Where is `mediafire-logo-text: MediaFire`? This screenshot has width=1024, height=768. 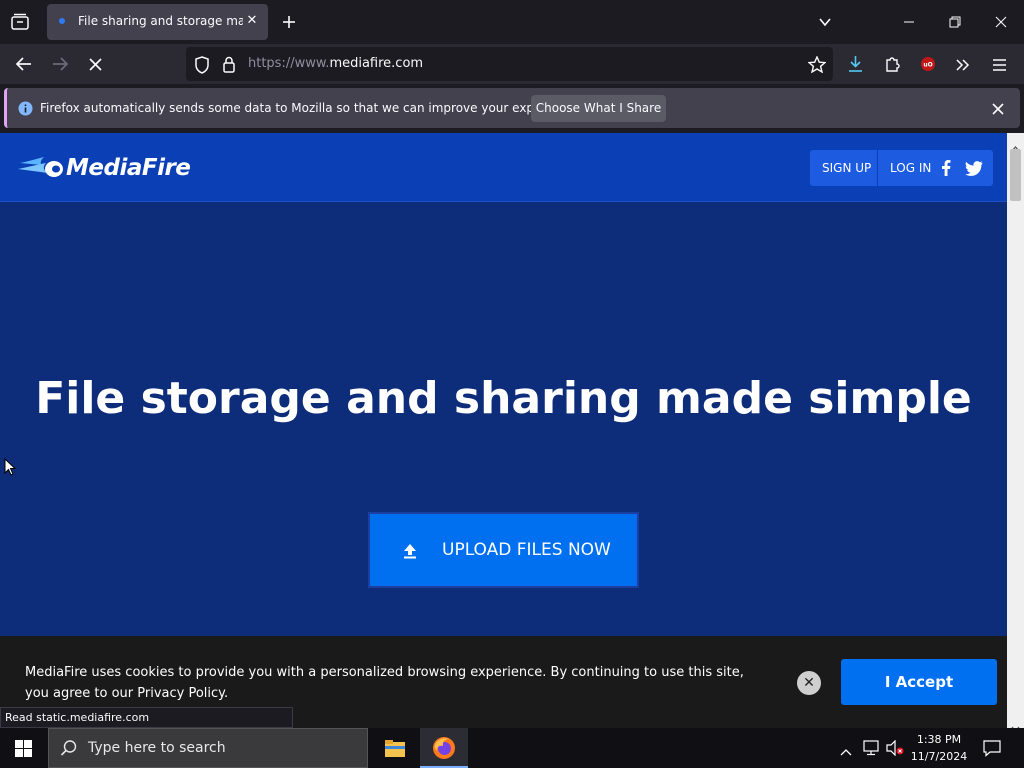
mediafire-logo-text: MediaFire is located at coordinates (128, 168).